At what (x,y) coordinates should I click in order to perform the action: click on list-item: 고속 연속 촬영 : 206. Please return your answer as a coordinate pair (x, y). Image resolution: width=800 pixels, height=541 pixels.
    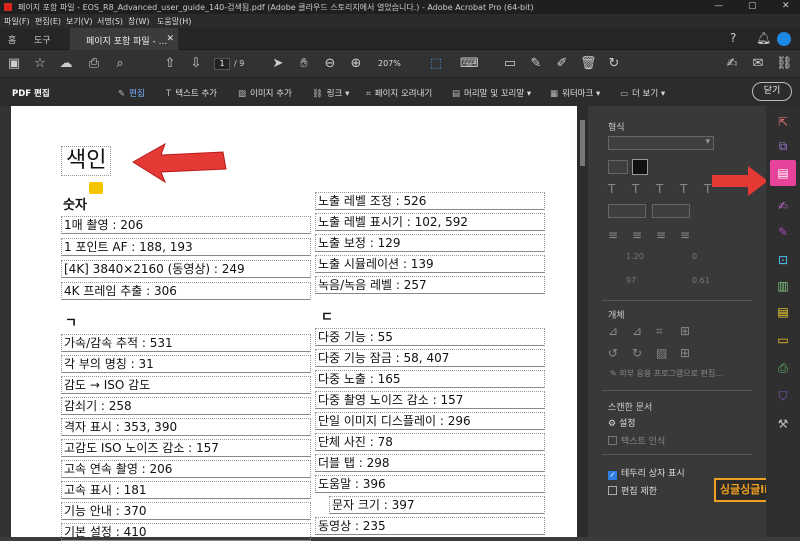
    Looking at the image, I should click on (186, 469).